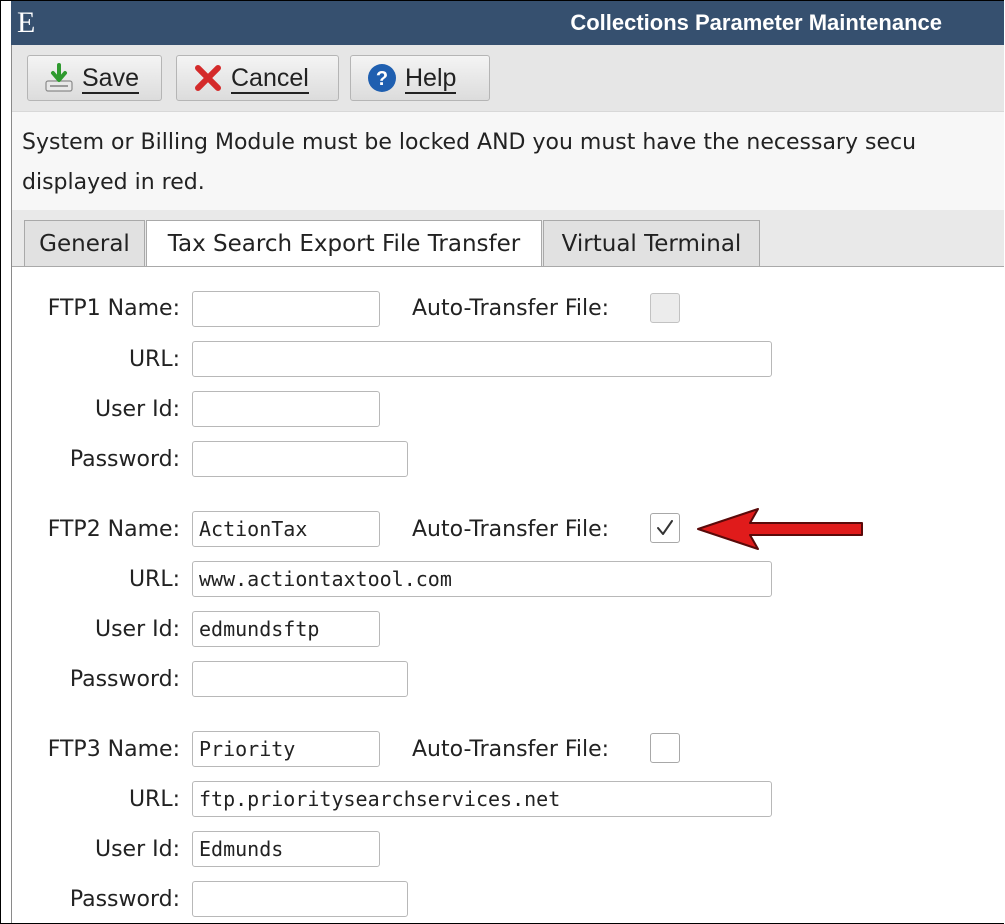  I want to click on red-arrow-icon, so click(780, 529).